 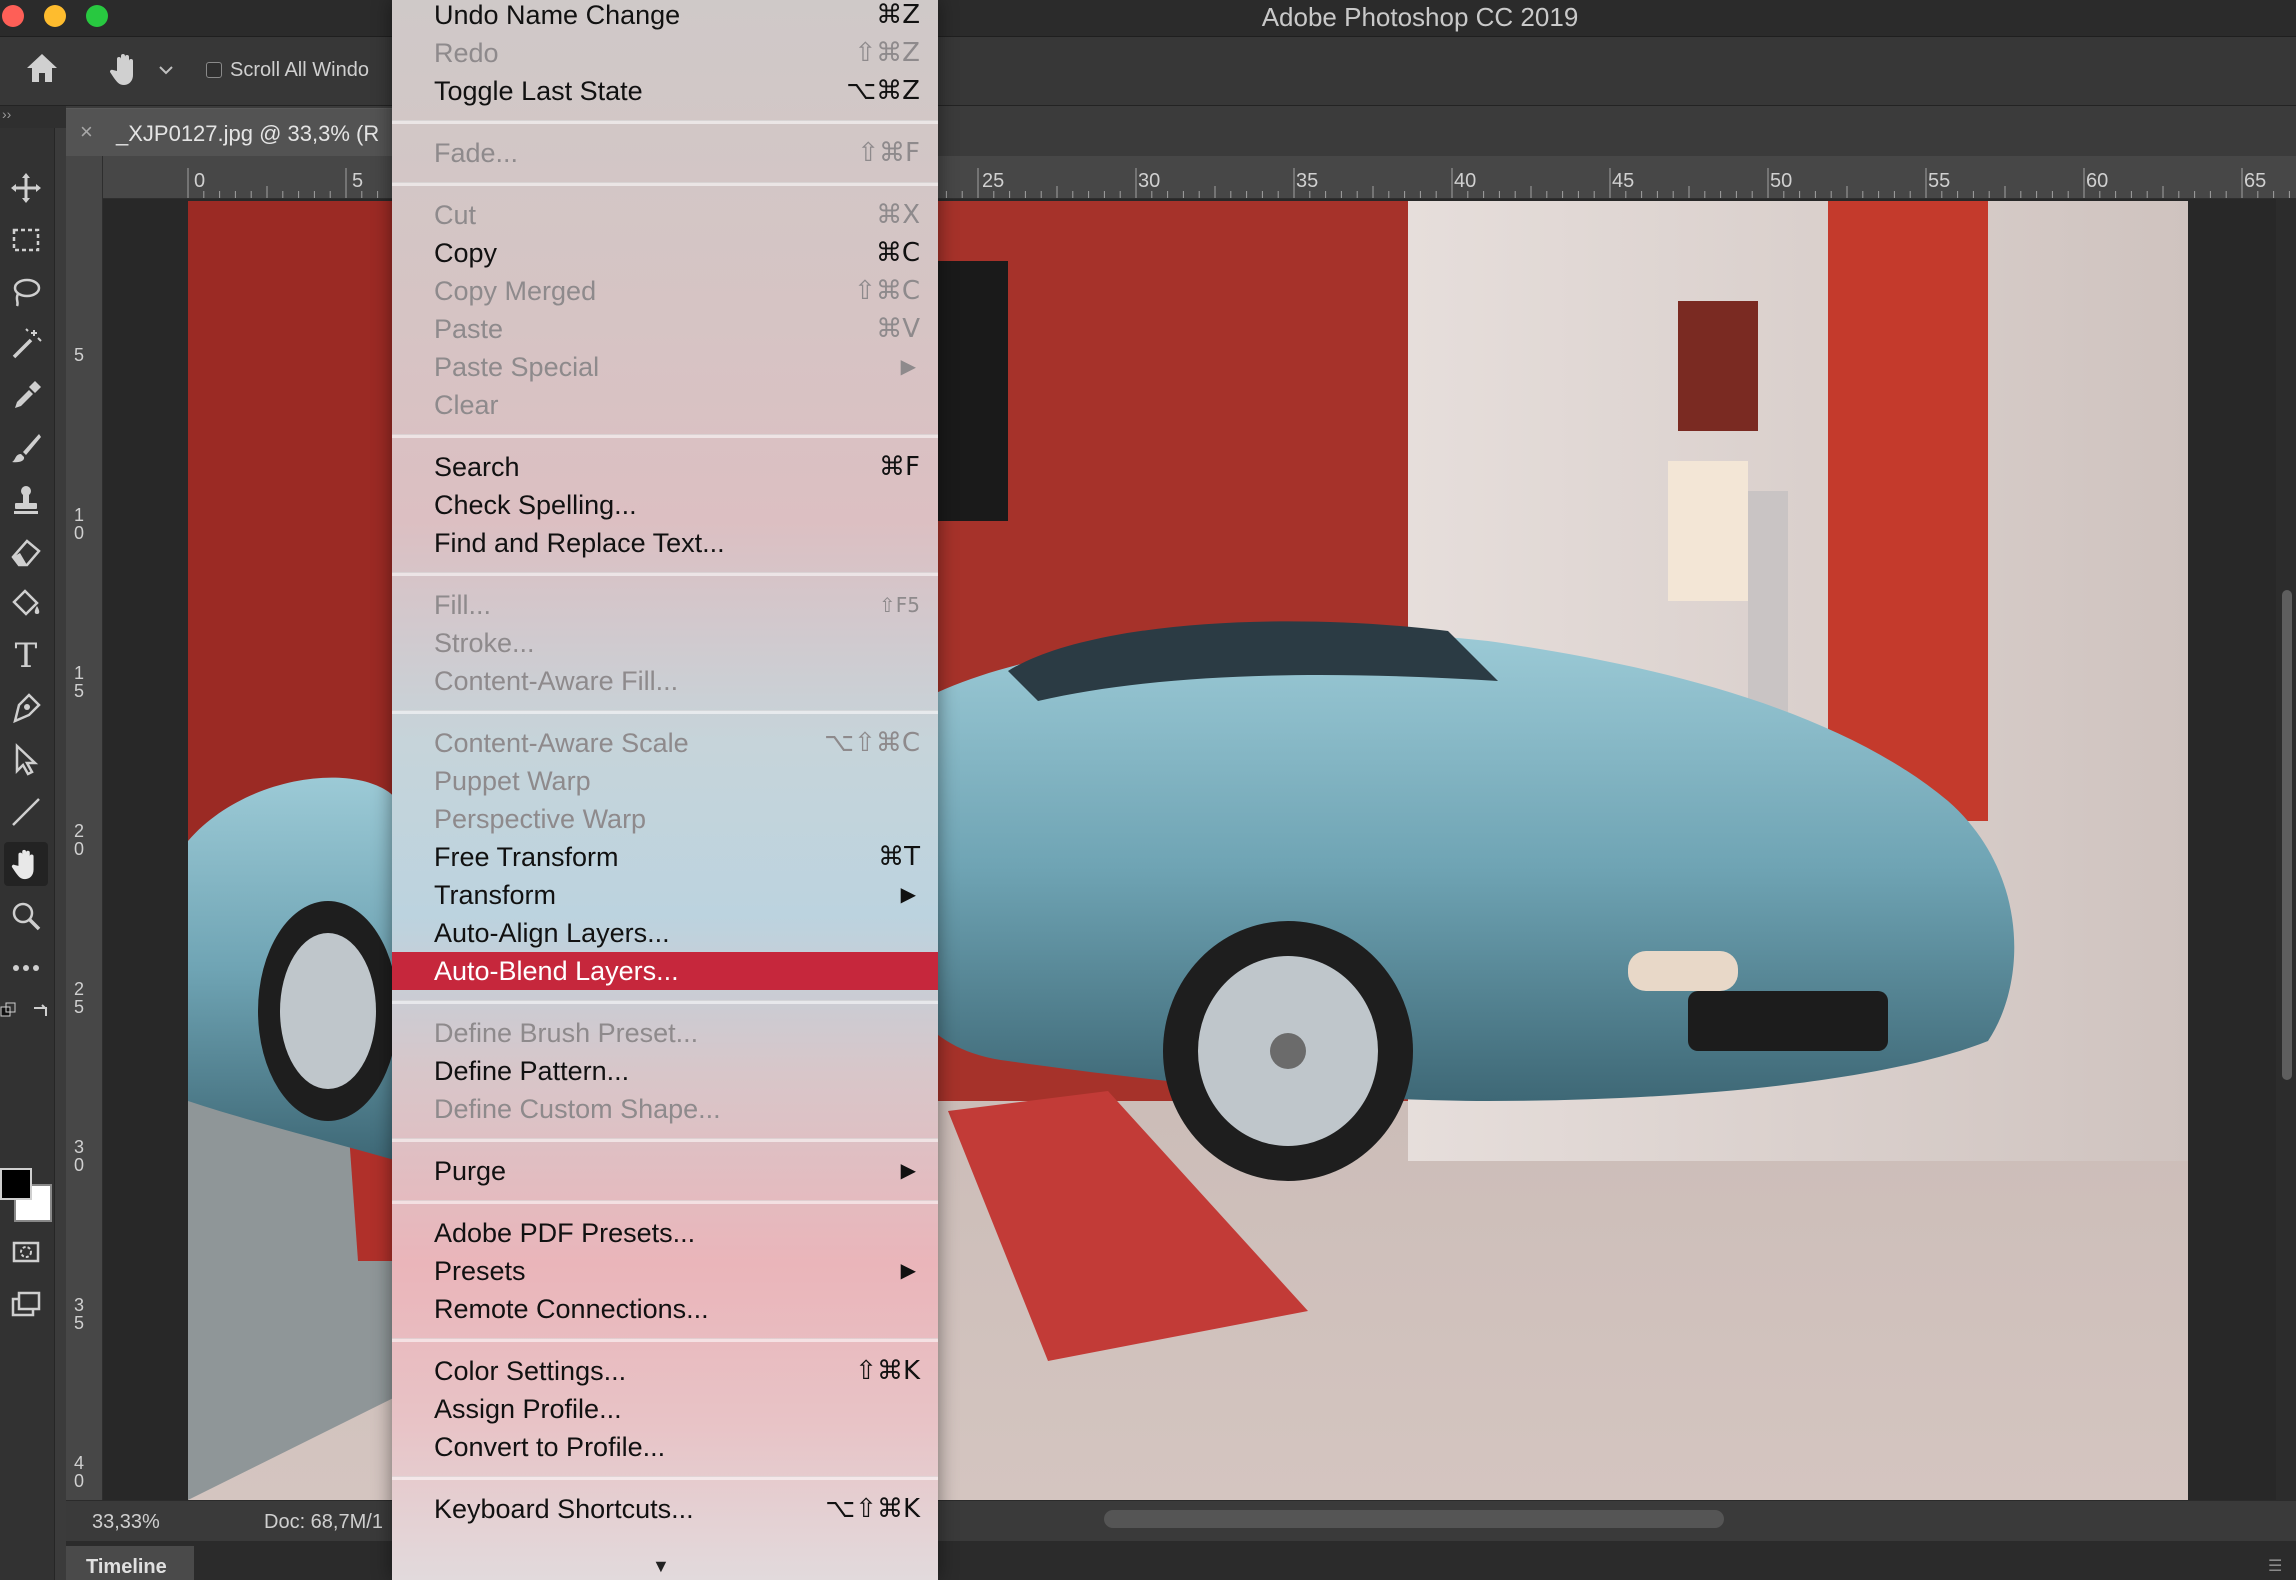 I want to click on menu-item-fade: Fade... ⇧⌘F, so click(x=677, y=153).